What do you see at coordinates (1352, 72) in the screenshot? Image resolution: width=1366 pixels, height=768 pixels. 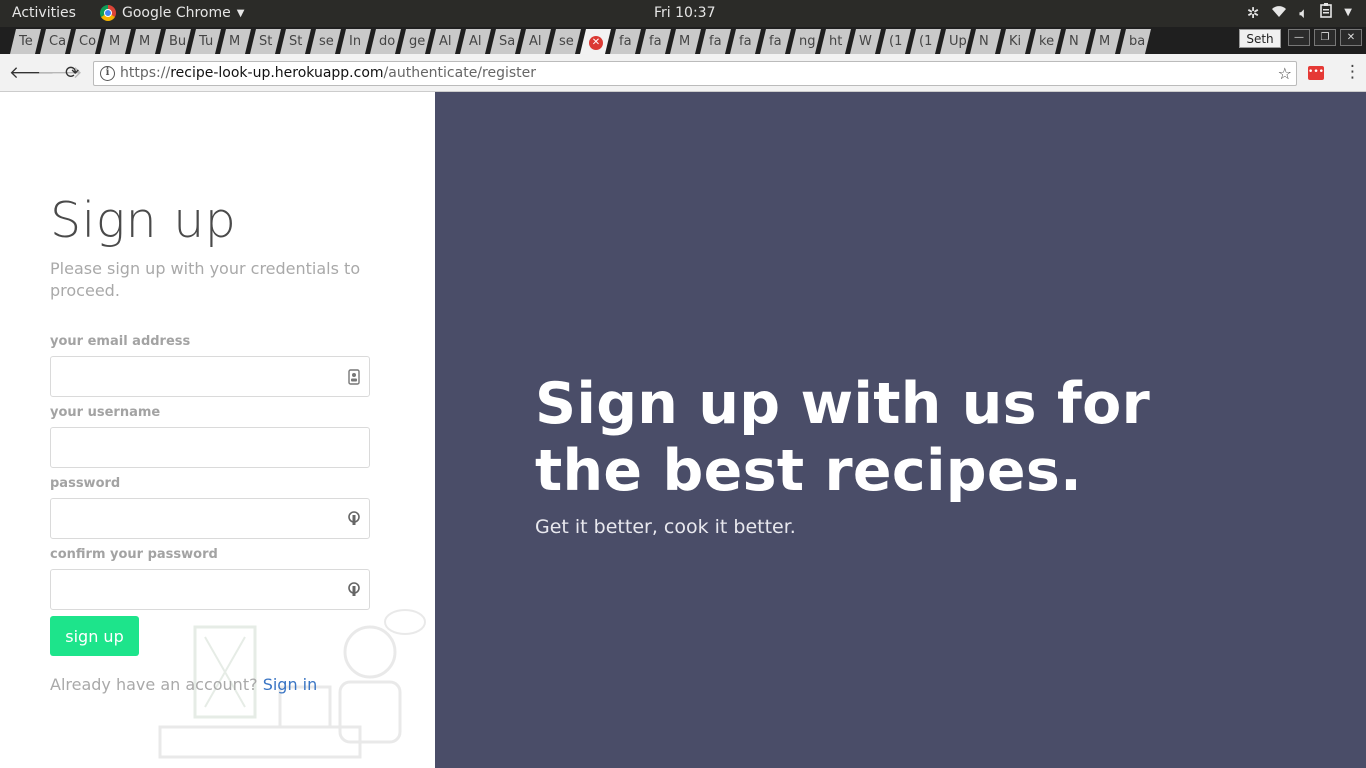 I see `chrome-menu-icon: ⋮` at bounding box center [1352, 72].